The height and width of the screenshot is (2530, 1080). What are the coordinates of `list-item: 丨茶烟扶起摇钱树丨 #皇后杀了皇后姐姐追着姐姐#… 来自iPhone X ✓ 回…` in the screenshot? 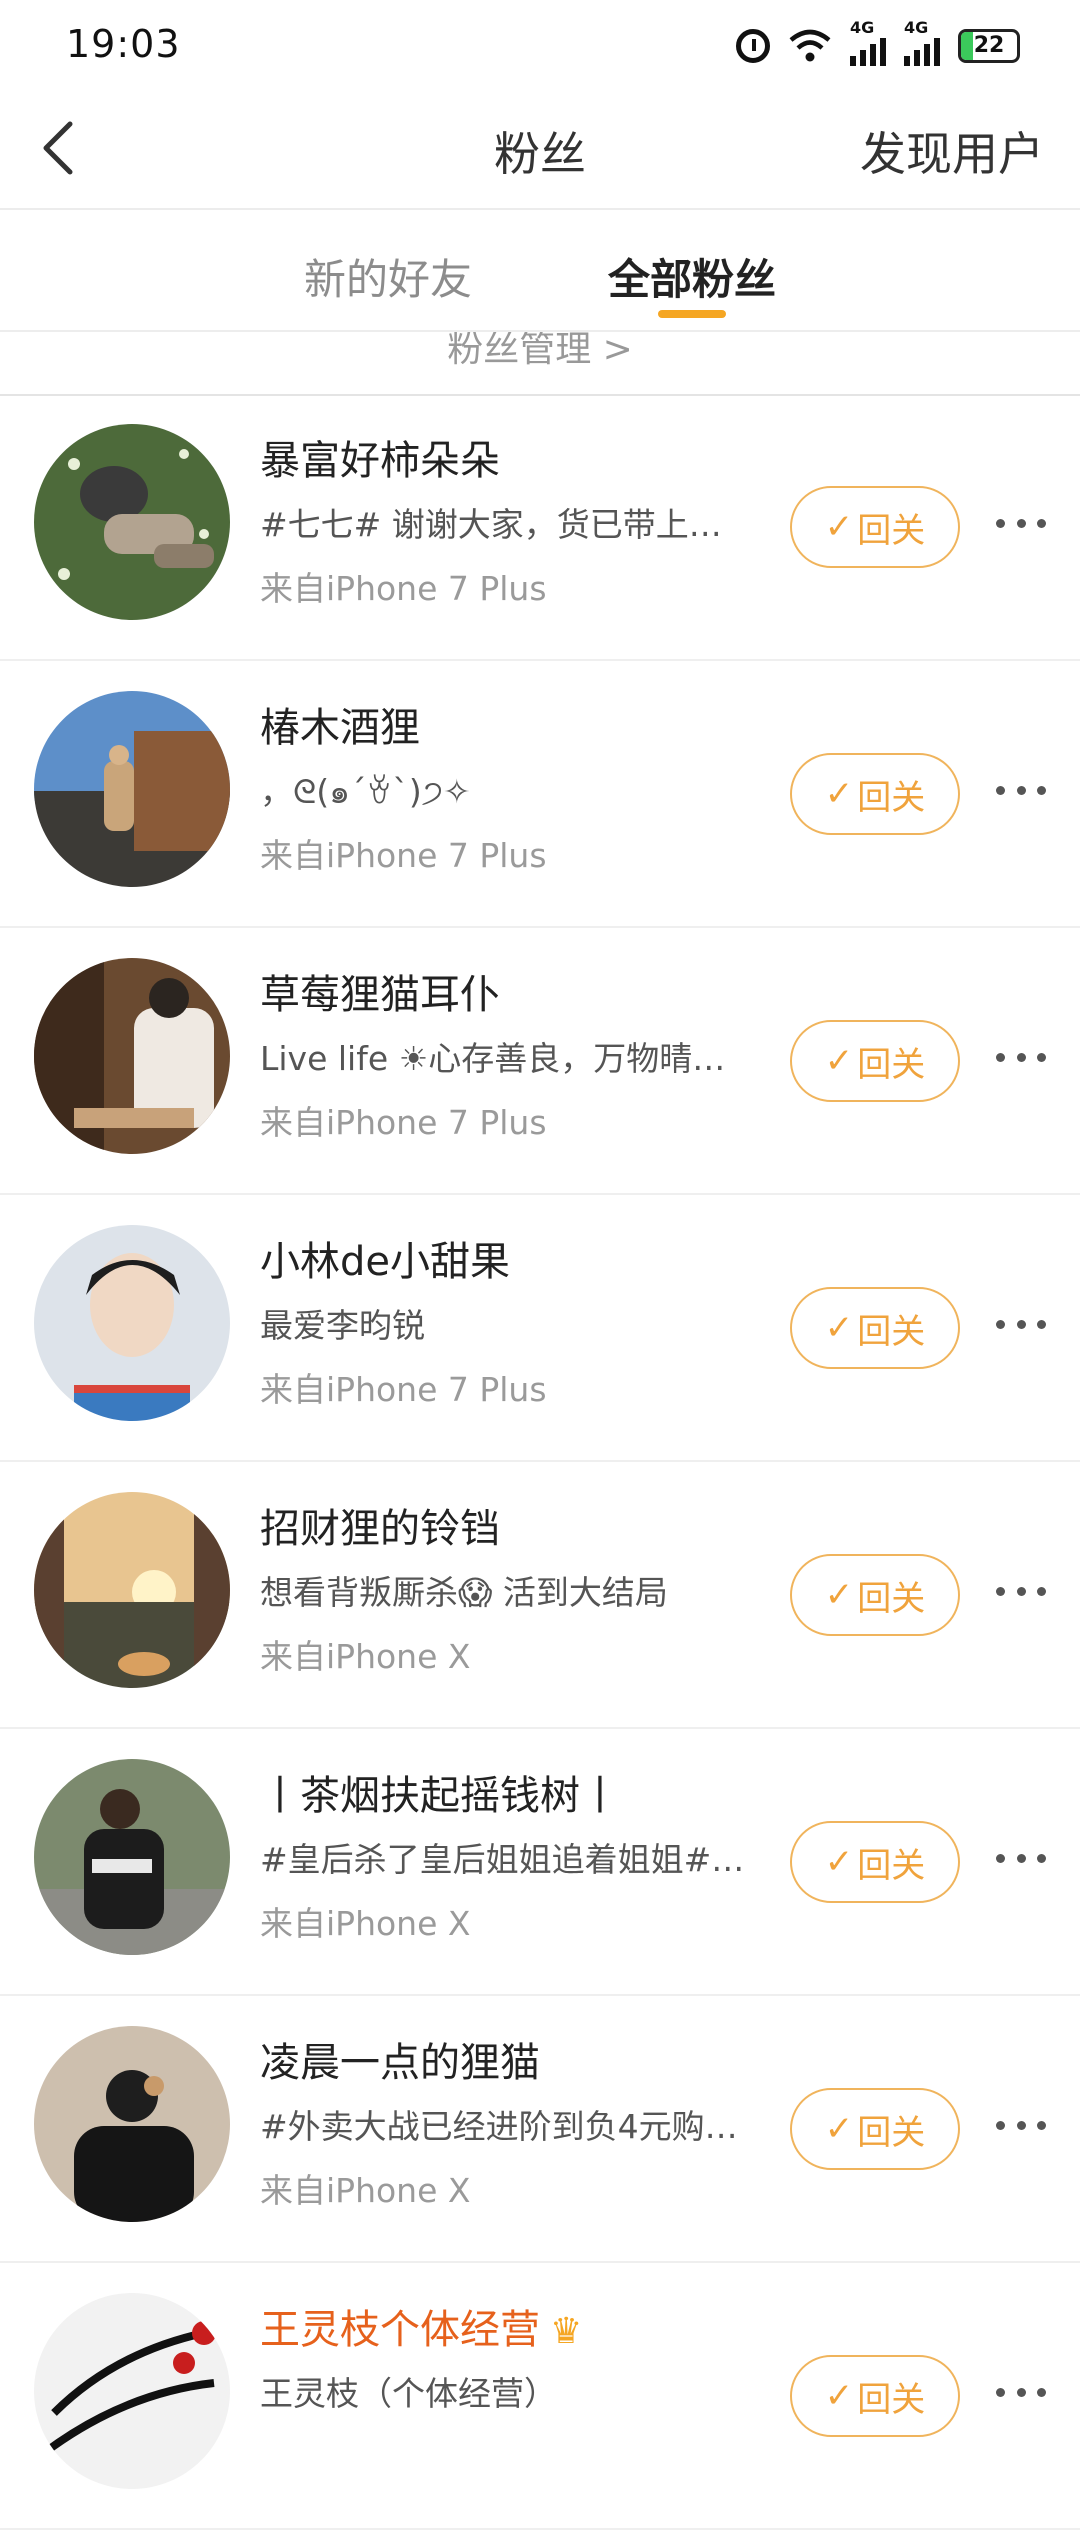 It's located at (540, 1862).